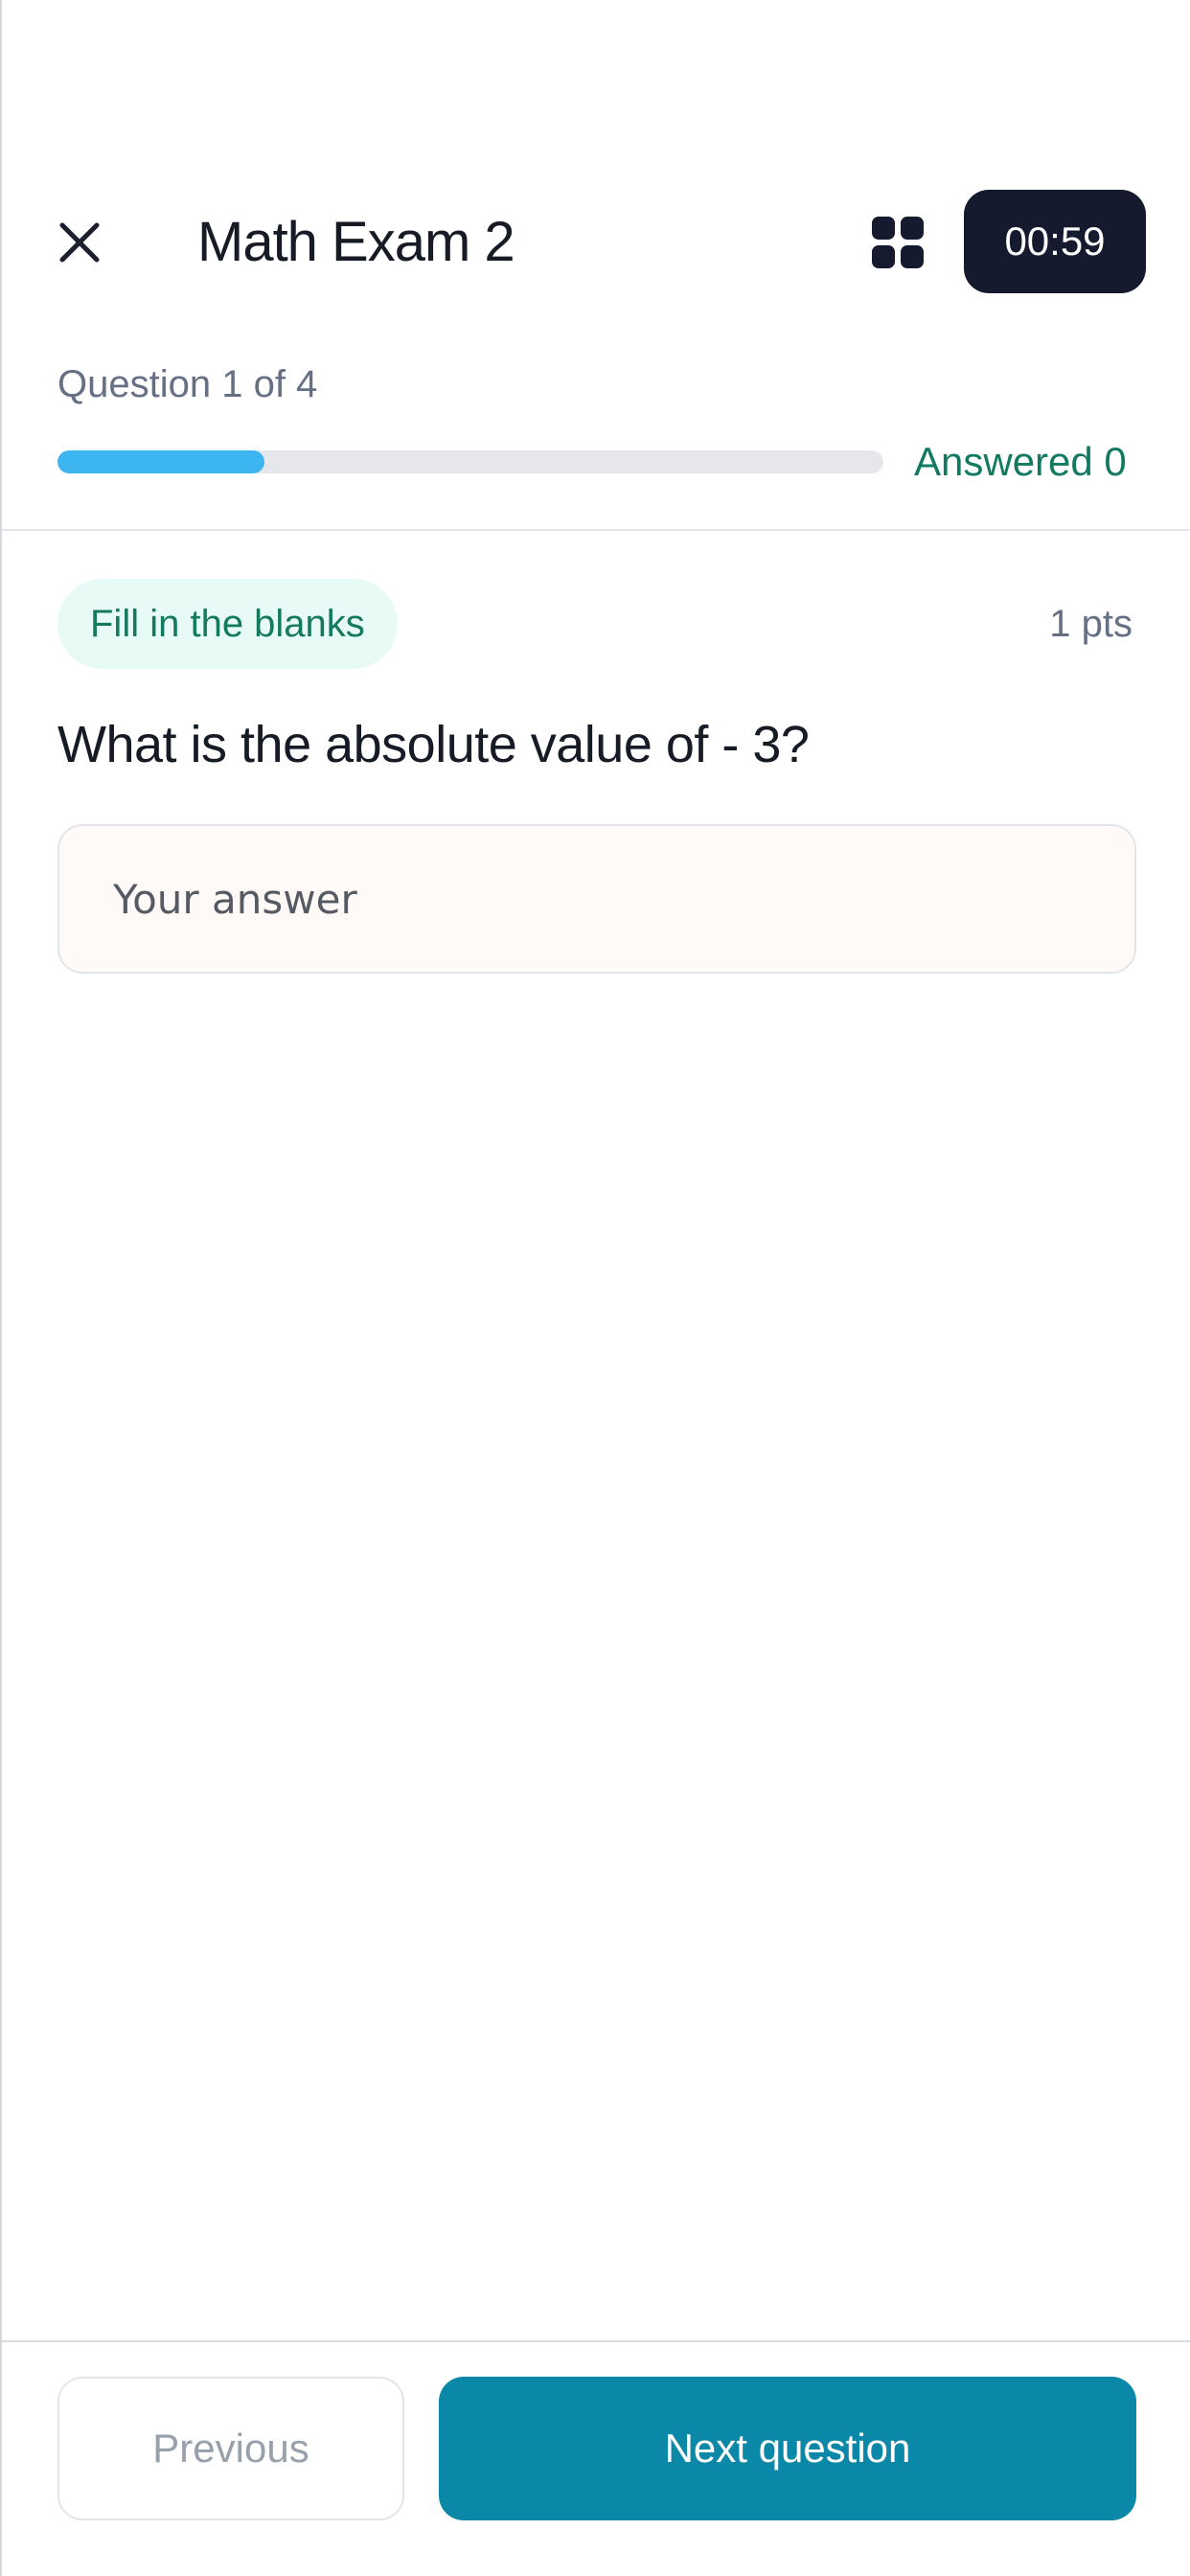 This screenshot has height=2576, width=1190. I want to click on answer-input, so click(596, 899).